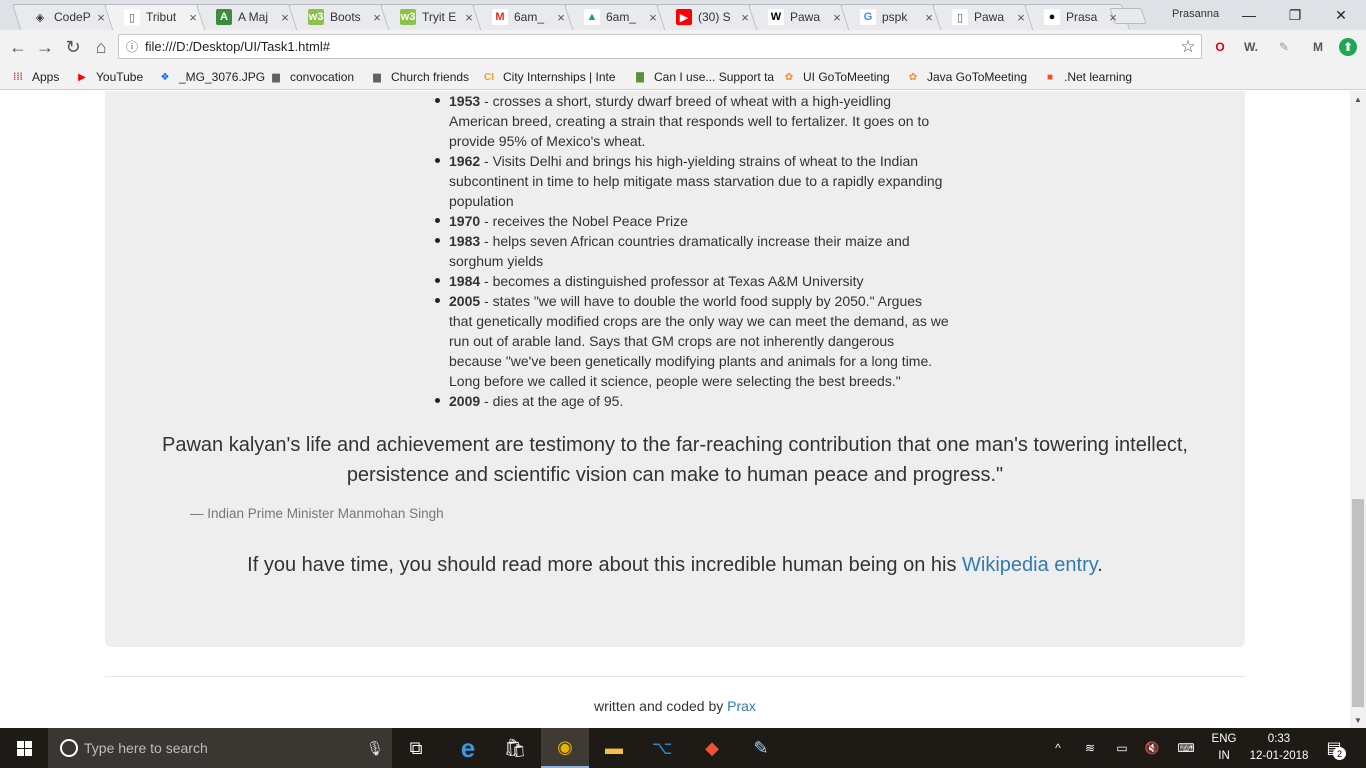 Image resolution: width=1366 pixels, height=768 pixels. I want to click on browser-tab: ▯ Pawa ×, so click(982, 17).